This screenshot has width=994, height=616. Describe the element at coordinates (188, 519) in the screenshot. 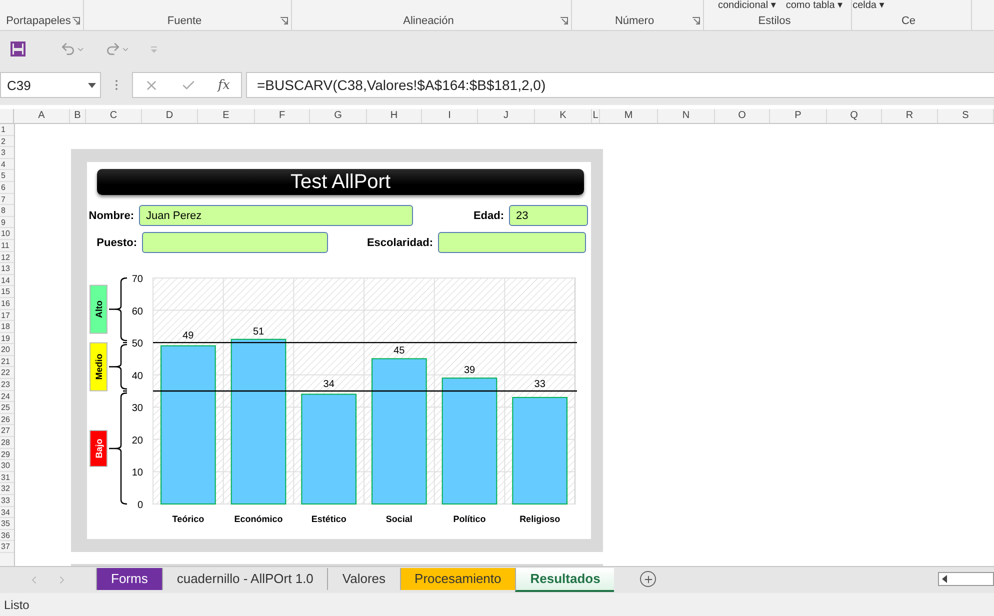

I see `category-label: Teórico` at that location.